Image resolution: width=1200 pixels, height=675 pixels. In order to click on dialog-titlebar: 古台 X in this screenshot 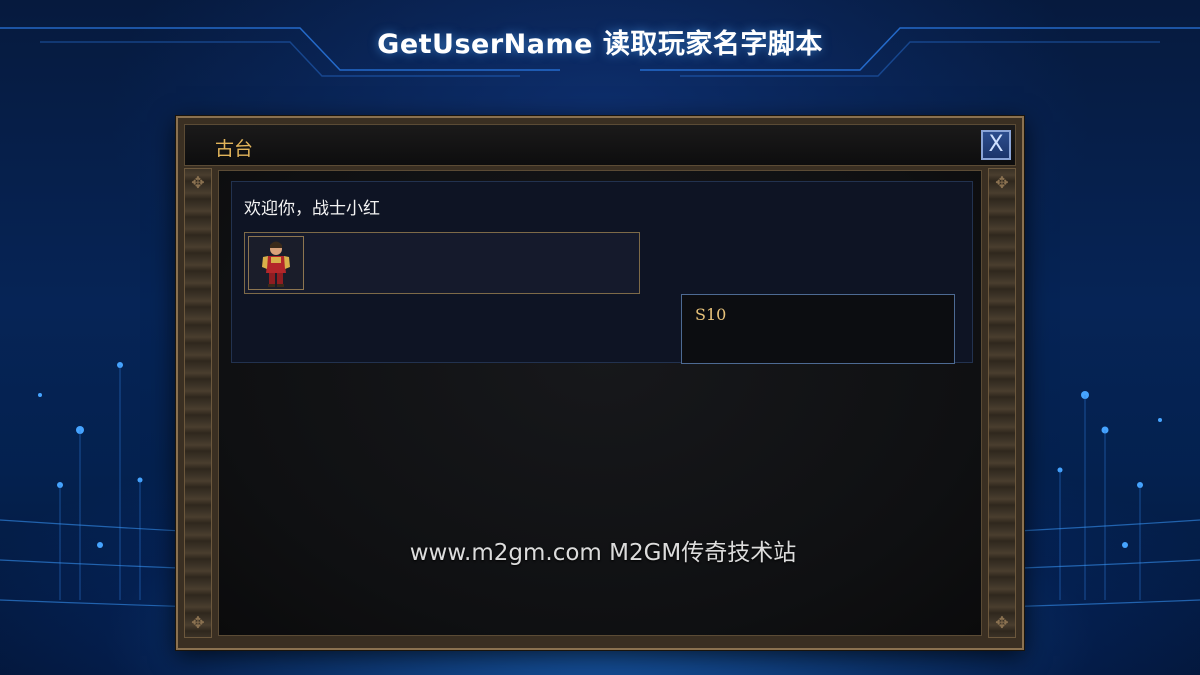, I will do `click(600, 145)`.